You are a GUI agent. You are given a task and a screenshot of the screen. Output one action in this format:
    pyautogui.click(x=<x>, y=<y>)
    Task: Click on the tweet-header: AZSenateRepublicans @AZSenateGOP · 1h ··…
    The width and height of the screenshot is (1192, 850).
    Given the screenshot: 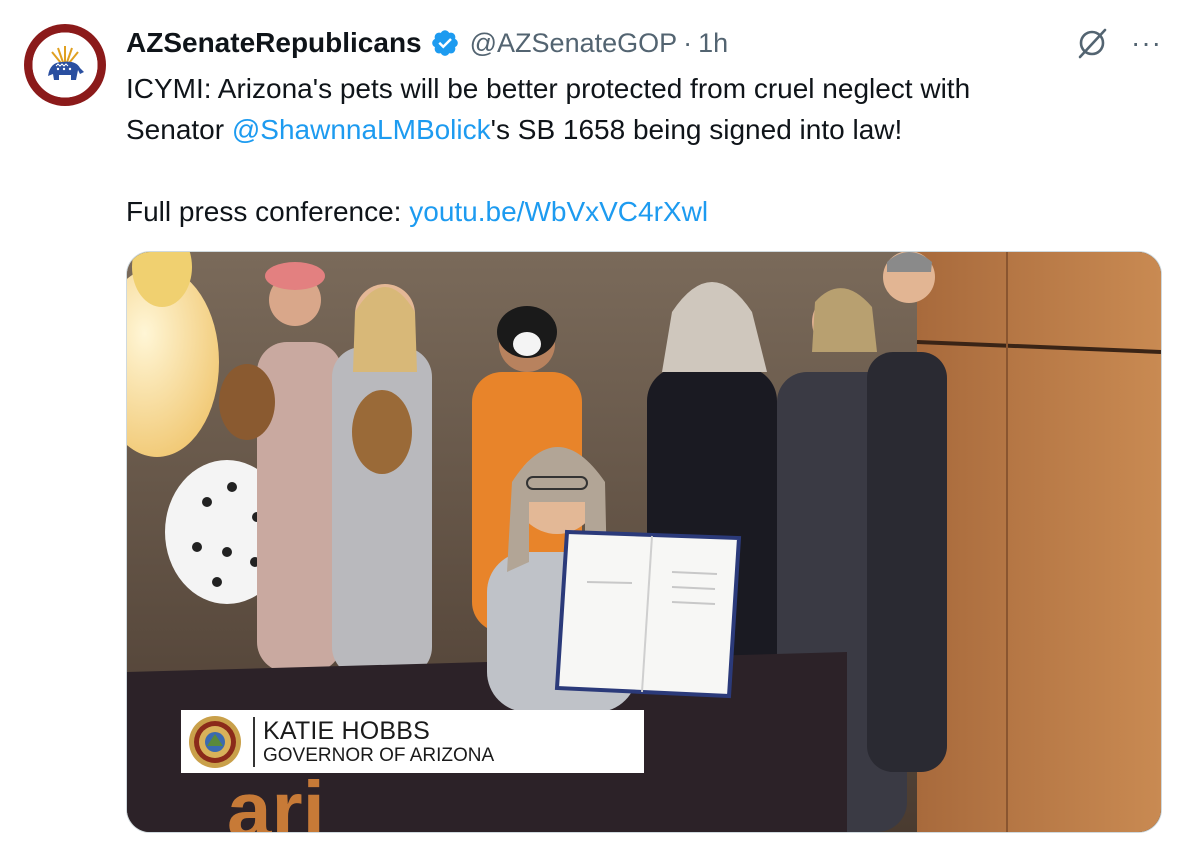 What is the action you would take?
    pyautogui.click(x=647, y=43)
    